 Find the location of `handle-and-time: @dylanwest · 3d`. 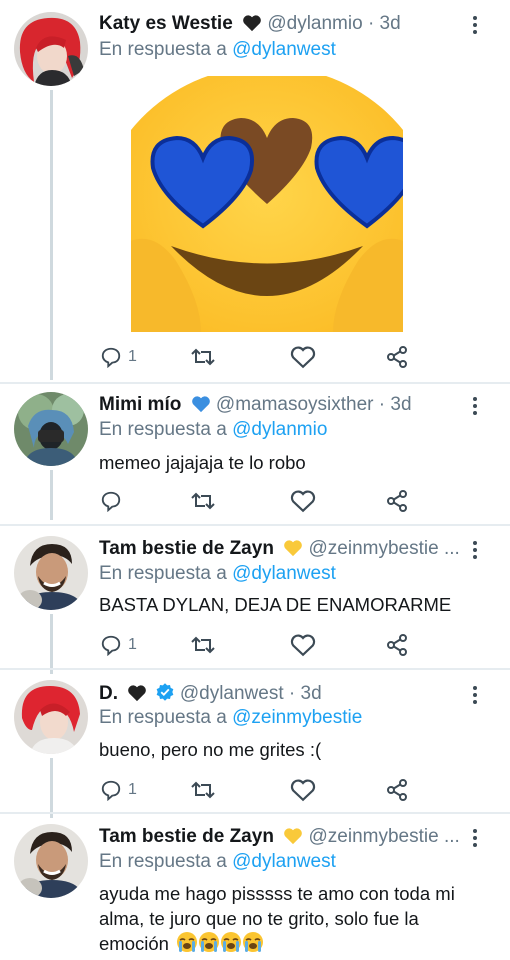

handle-and-time: @dylanwest · 3d is located at coordinates (251, 693).